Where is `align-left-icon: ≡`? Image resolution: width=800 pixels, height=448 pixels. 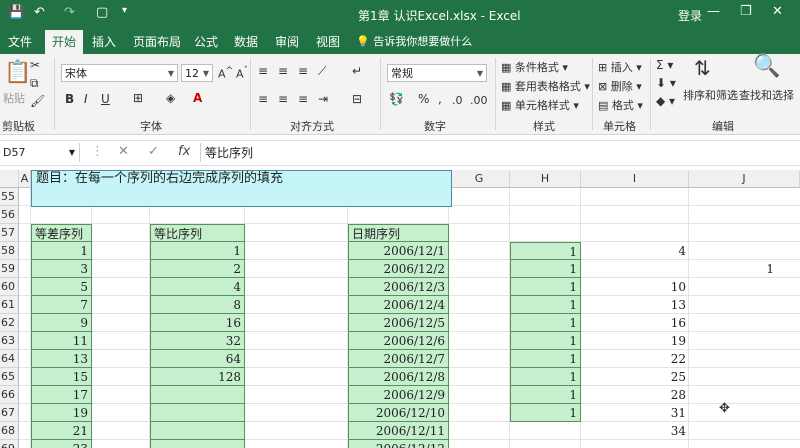 align-left-icon: ≡ is located at coordinates (263, 99).